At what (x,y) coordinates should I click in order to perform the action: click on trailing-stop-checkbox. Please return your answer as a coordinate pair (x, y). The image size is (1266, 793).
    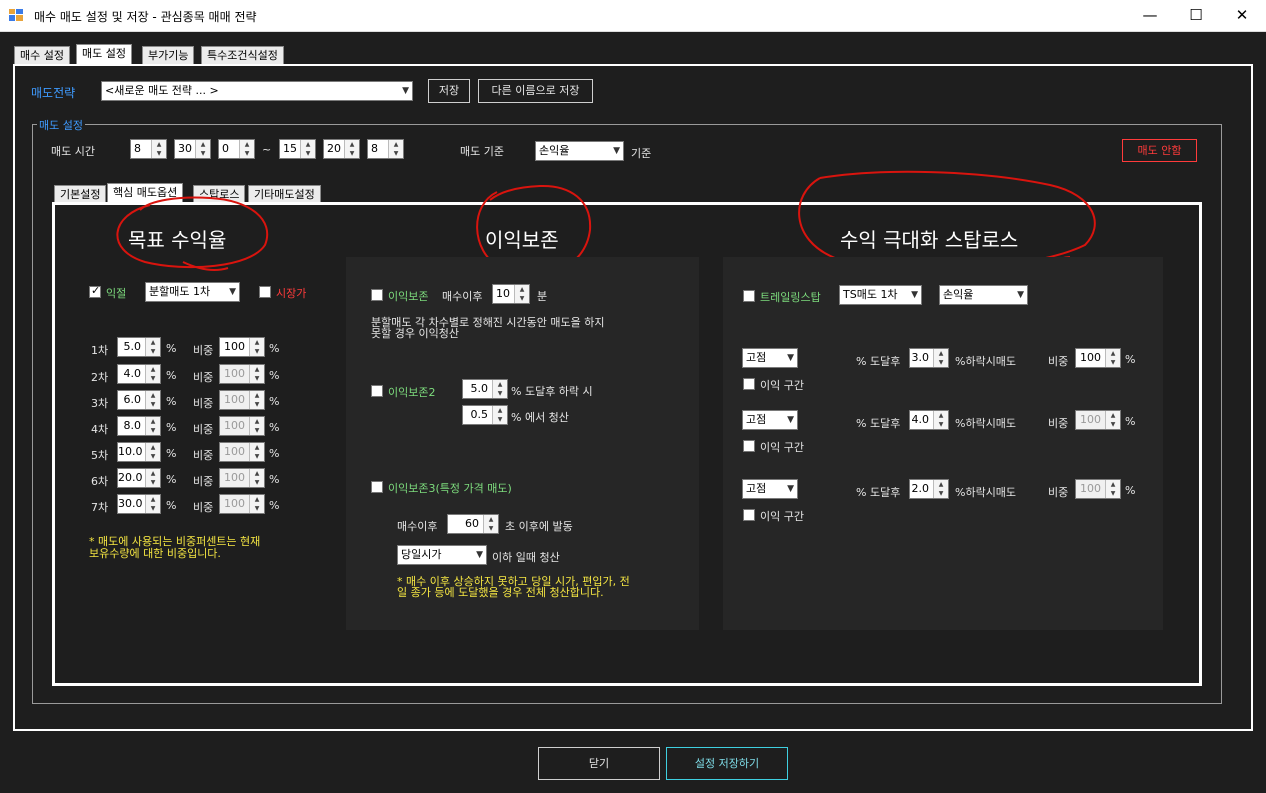
    Looking at the image, I should click on (749, 296).